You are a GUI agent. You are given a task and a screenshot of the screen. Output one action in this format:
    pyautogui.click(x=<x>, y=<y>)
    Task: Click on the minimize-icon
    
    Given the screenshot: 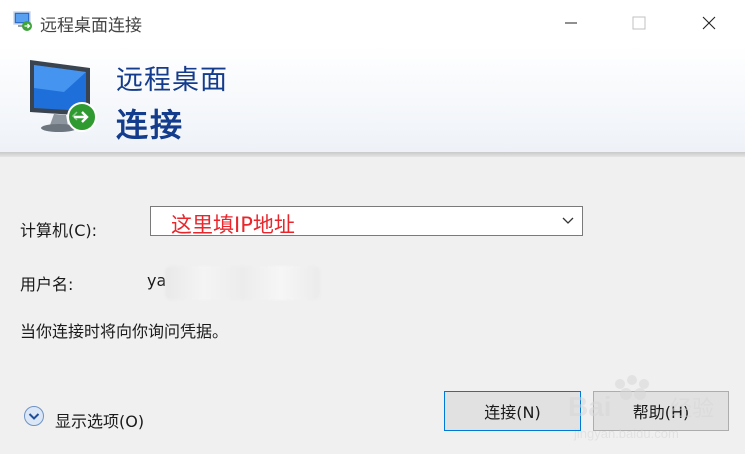 What is the action you would take?
    pyautogui.click(x=571, y=23)
    